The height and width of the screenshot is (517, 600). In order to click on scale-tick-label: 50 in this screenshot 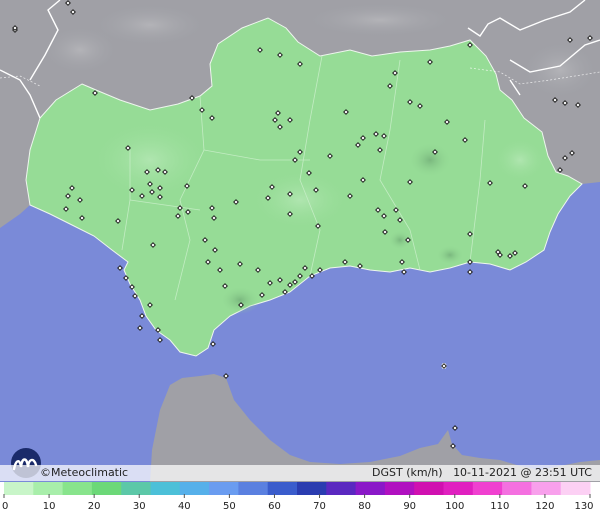, I will do `click(229, 506)`.